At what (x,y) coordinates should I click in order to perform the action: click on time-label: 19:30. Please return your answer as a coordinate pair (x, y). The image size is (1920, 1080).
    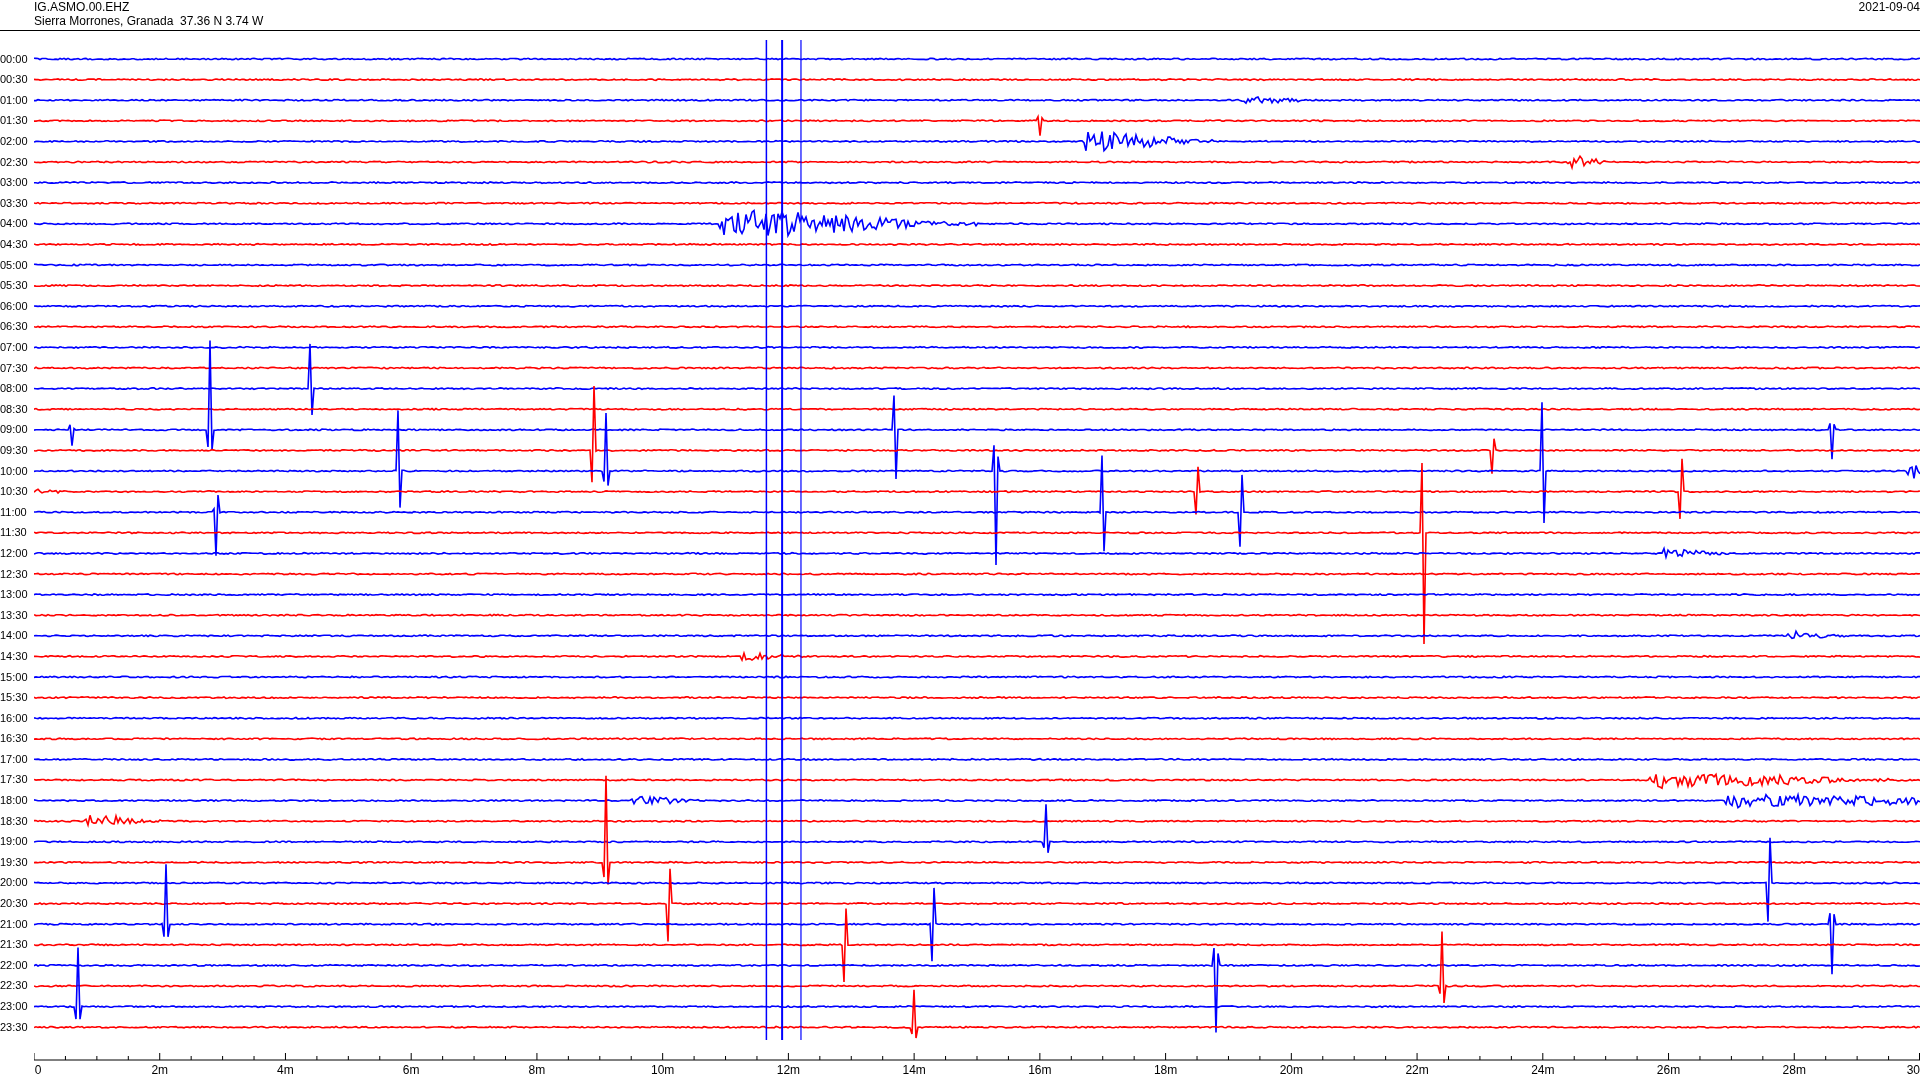
    Looking at the image, I should click on (14, 862).